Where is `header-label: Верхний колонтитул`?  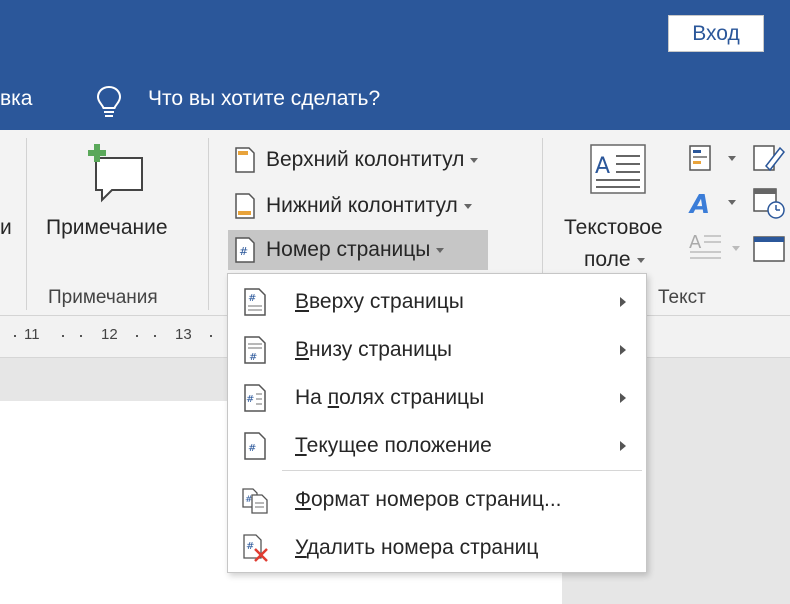
header-label: Верхний колонтитул is located at coordinates (365, 159).